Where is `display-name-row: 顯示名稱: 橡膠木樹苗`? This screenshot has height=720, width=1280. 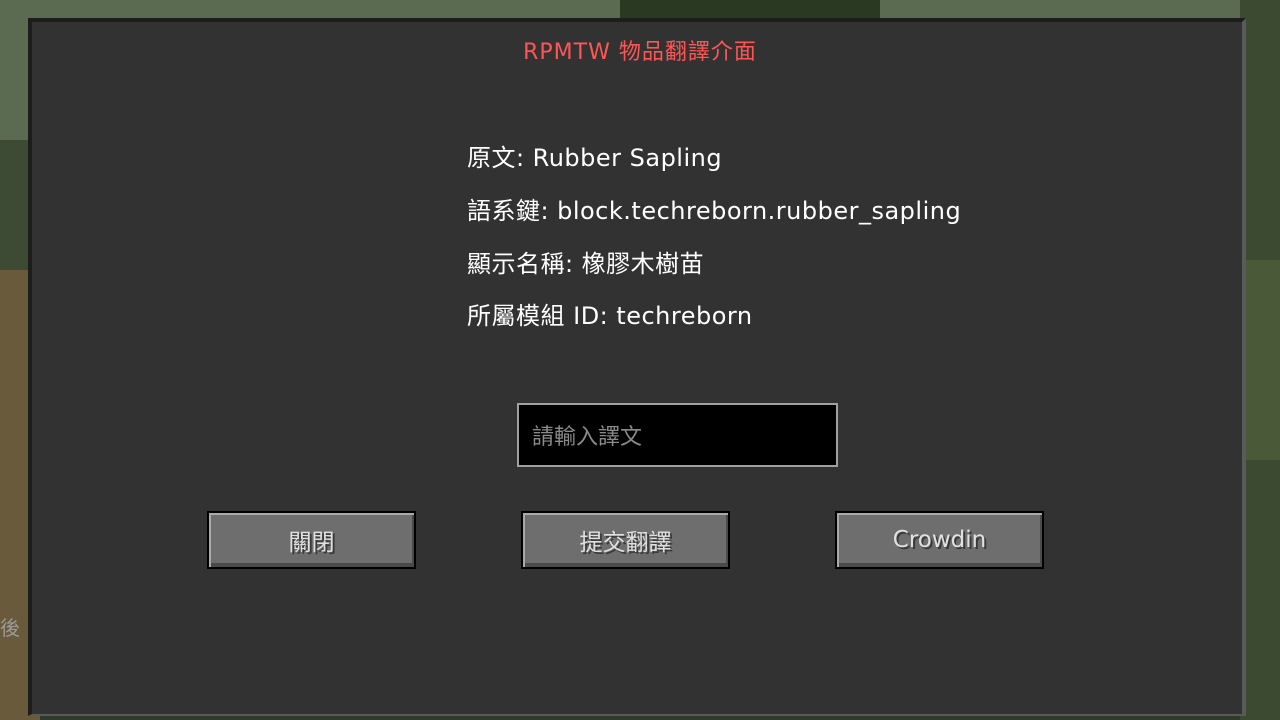 display-name-row: 顯示名稱: 橡膠木樹苗 is located at coordinates (585, 261).